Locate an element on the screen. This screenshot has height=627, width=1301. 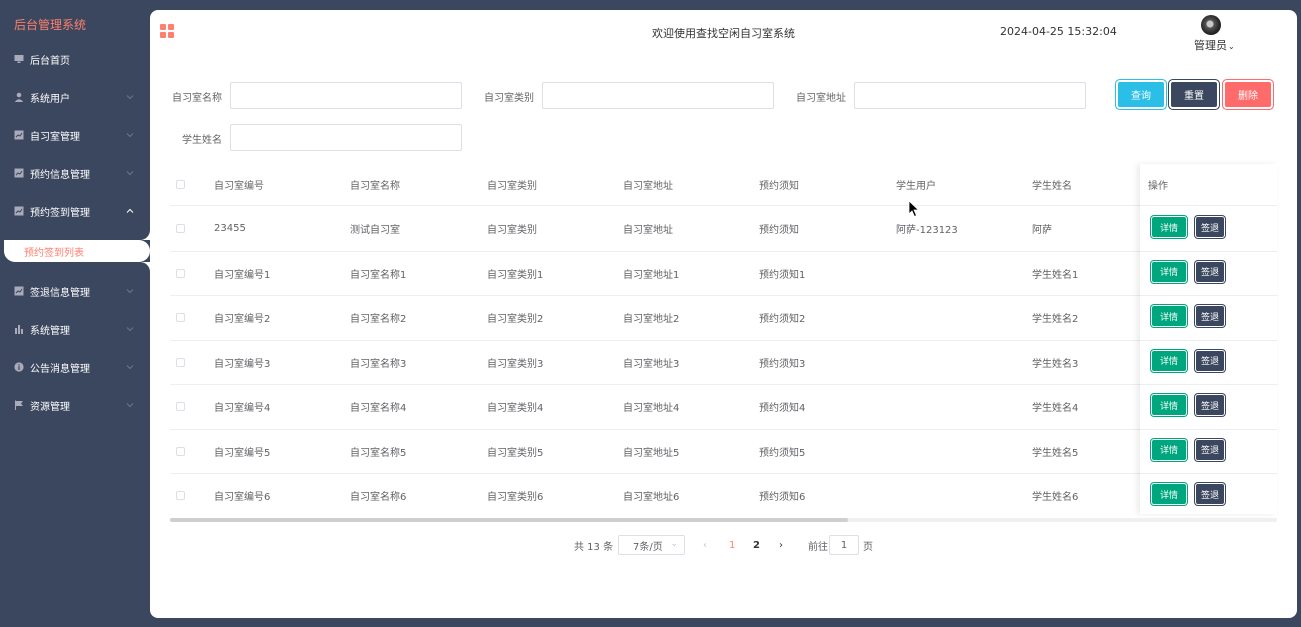
table-cell: 自习室编号2 is located at coordinates (242, 320).